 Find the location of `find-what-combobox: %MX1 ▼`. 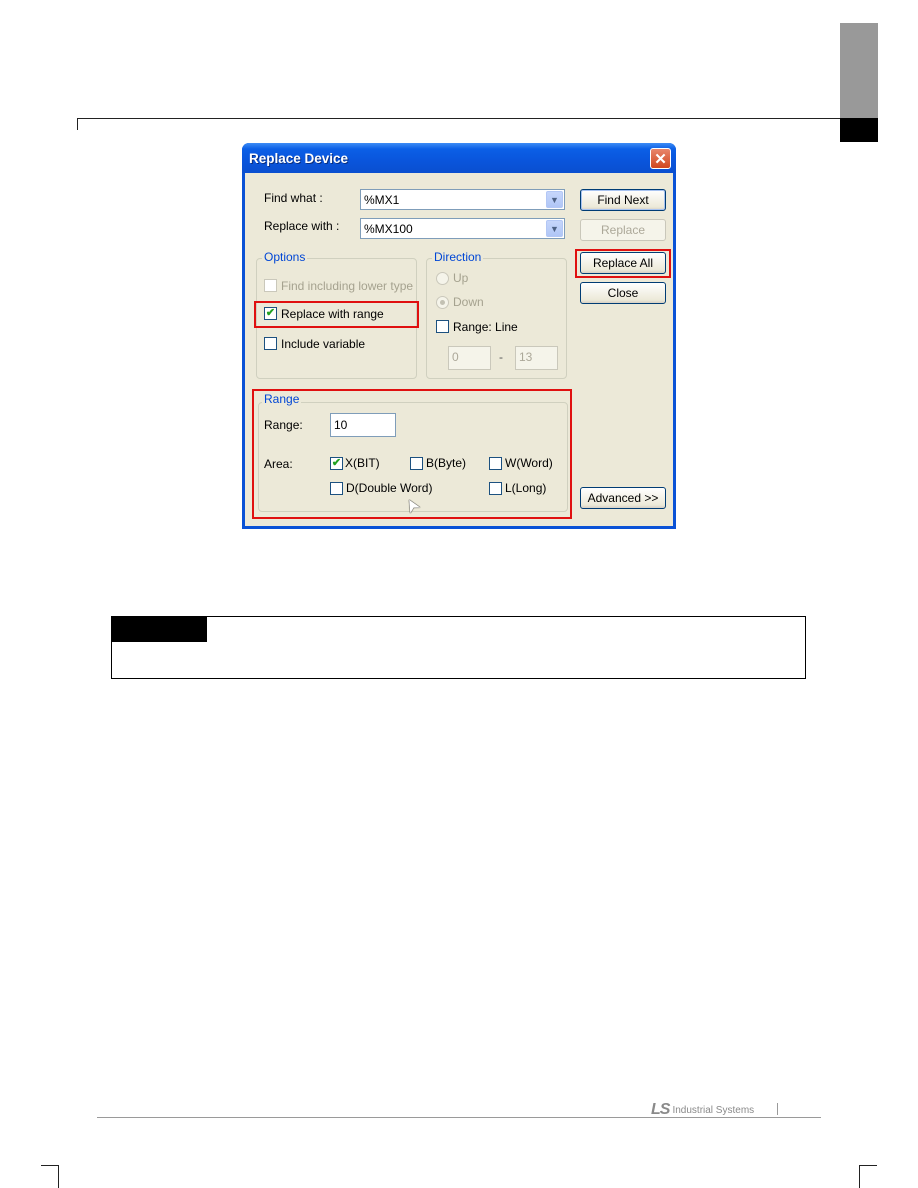

find-what-combobox: %MX1 ▼ is located at coordinates (462, 199).